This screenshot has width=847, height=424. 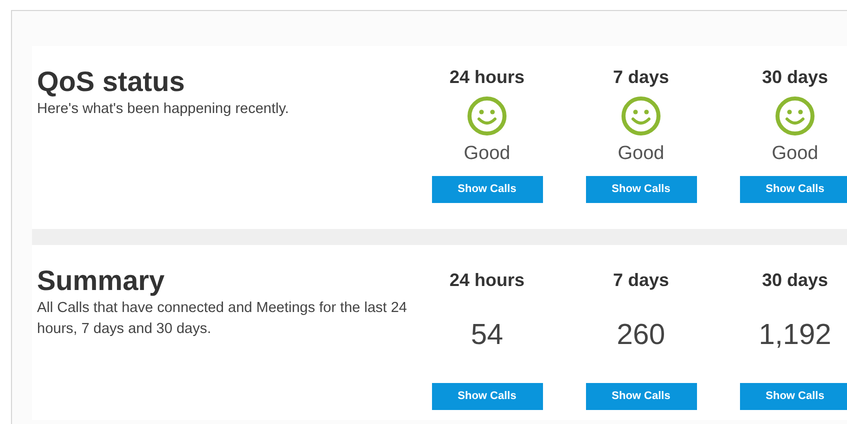 What do you see at coordinates (795, 335) in the screenshot?
I see `call-count: 1,192` at bounding box center [795, 335].